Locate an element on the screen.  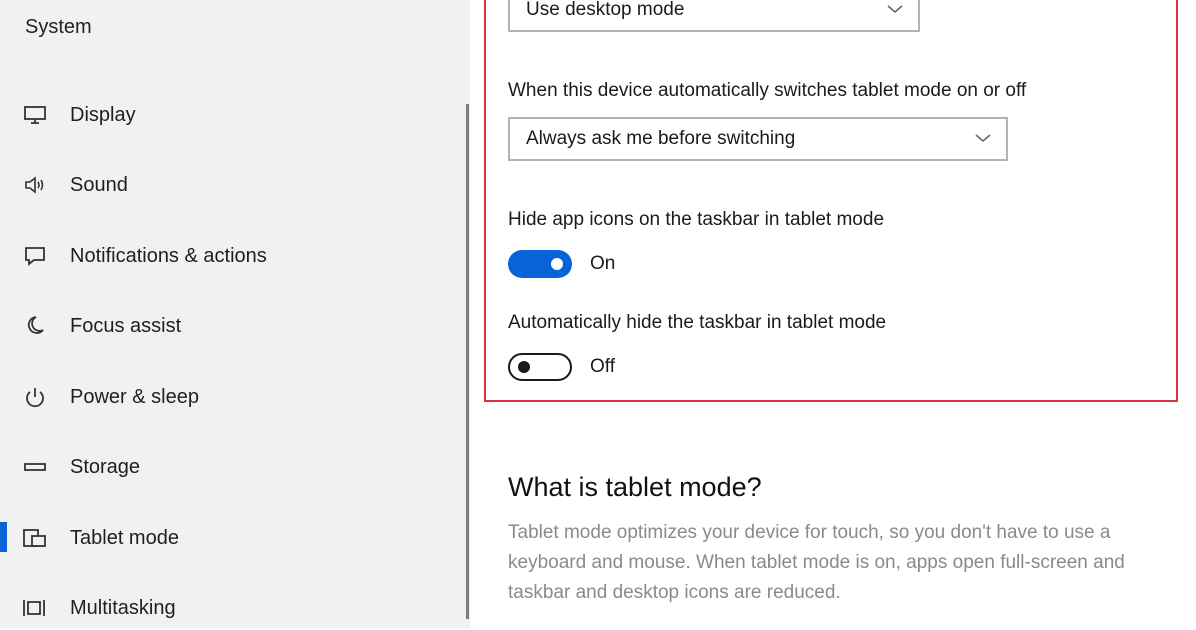
sidebar-item-label: Notifications & actions is located at coordinates (168, 255).